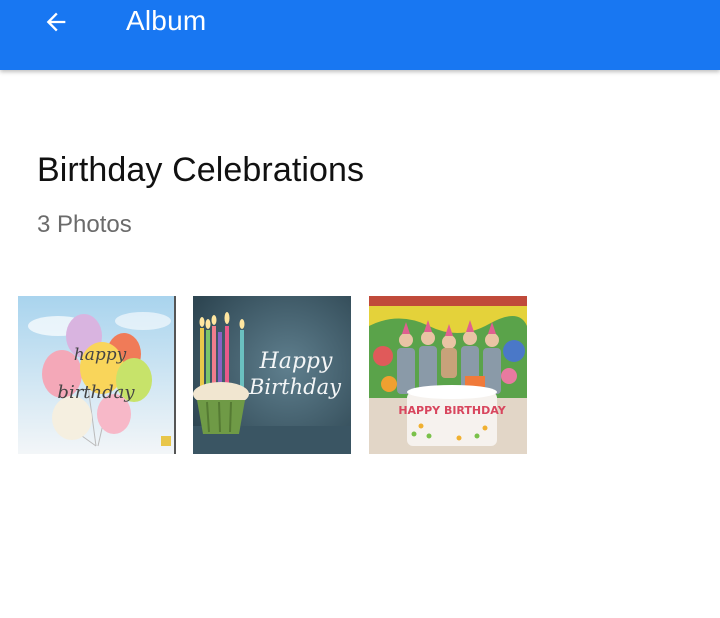 This screenshot has width=720, height=618. Describe the element at coordinates (201, 170) in the screenshot. I see `album-title: Birthday Celebrations` at that location.